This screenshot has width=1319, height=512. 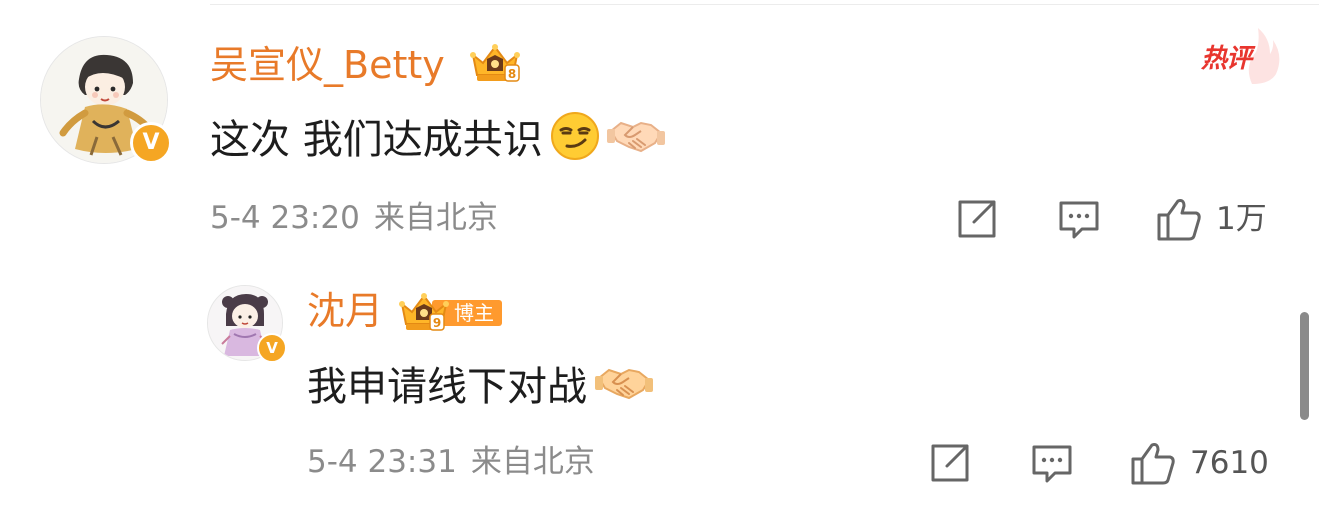 I want to click on like-button: 7610, so click(x=1199, y=463).